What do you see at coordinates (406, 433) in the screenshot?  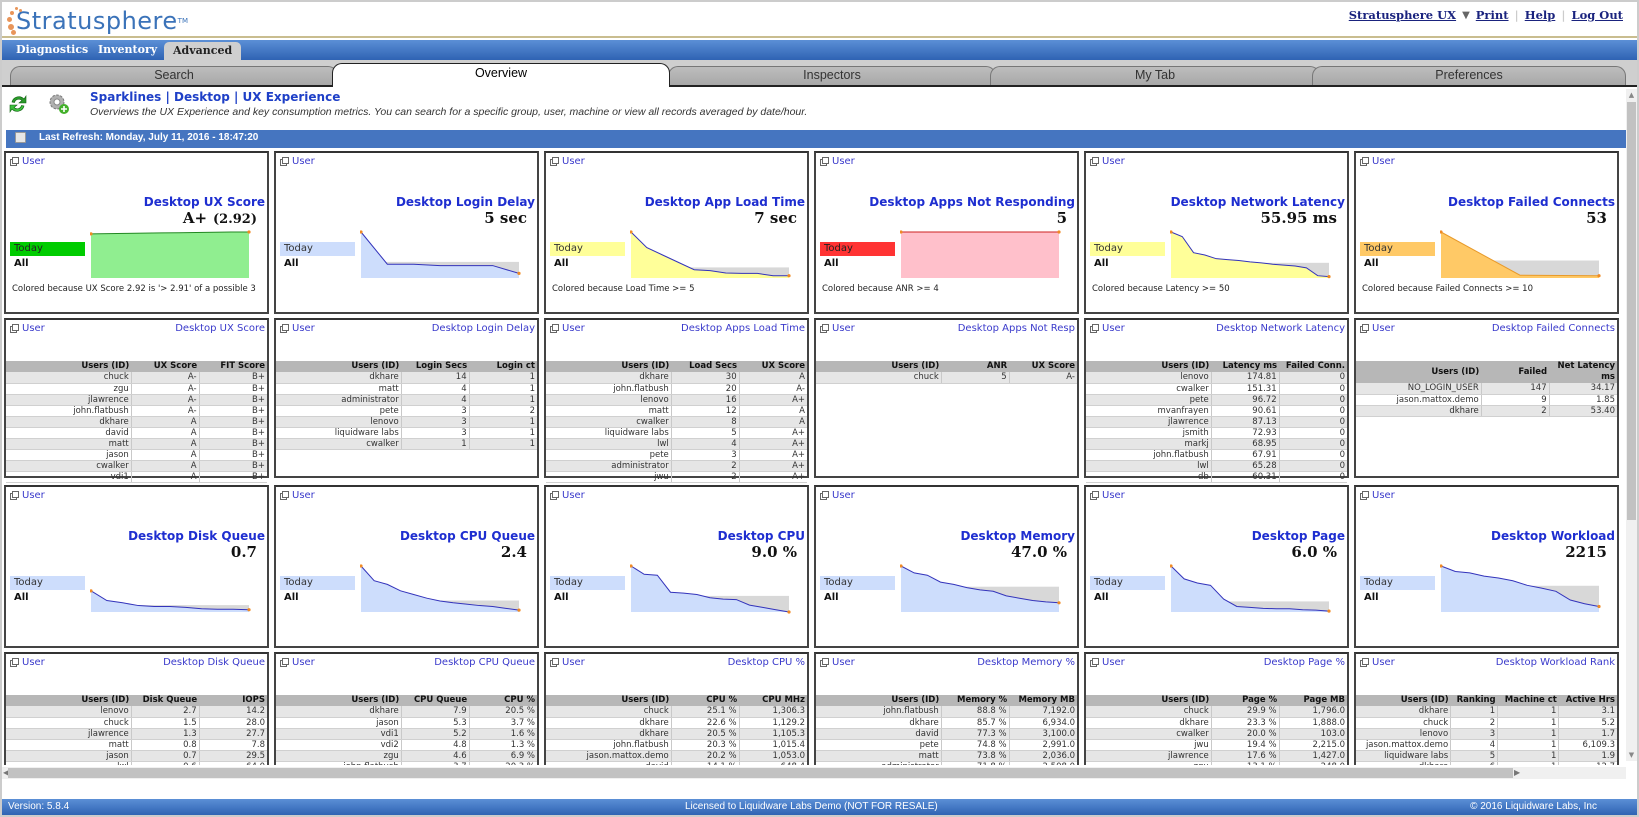 I see `table-row: liquidware labs 3 1` at bounding box center [406, 433].